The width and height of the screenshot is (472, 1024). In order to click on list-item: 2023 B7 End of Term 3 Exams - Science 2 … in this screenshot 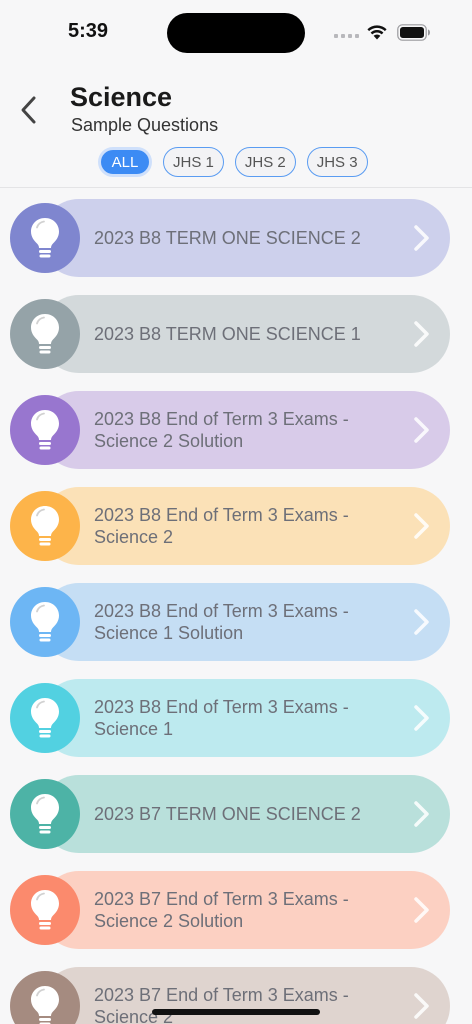, I will do `click(230, 910)`.